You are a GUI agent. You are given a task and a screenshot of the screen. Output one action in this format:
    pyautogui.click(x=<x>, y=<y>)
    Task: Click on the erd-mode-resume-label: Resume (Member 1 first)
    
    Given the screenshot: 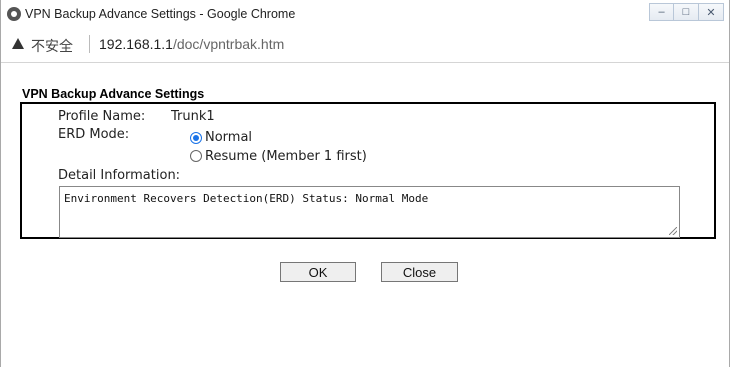 What is the action you would take?
    pyautogui.click(x=286, y=156)
    